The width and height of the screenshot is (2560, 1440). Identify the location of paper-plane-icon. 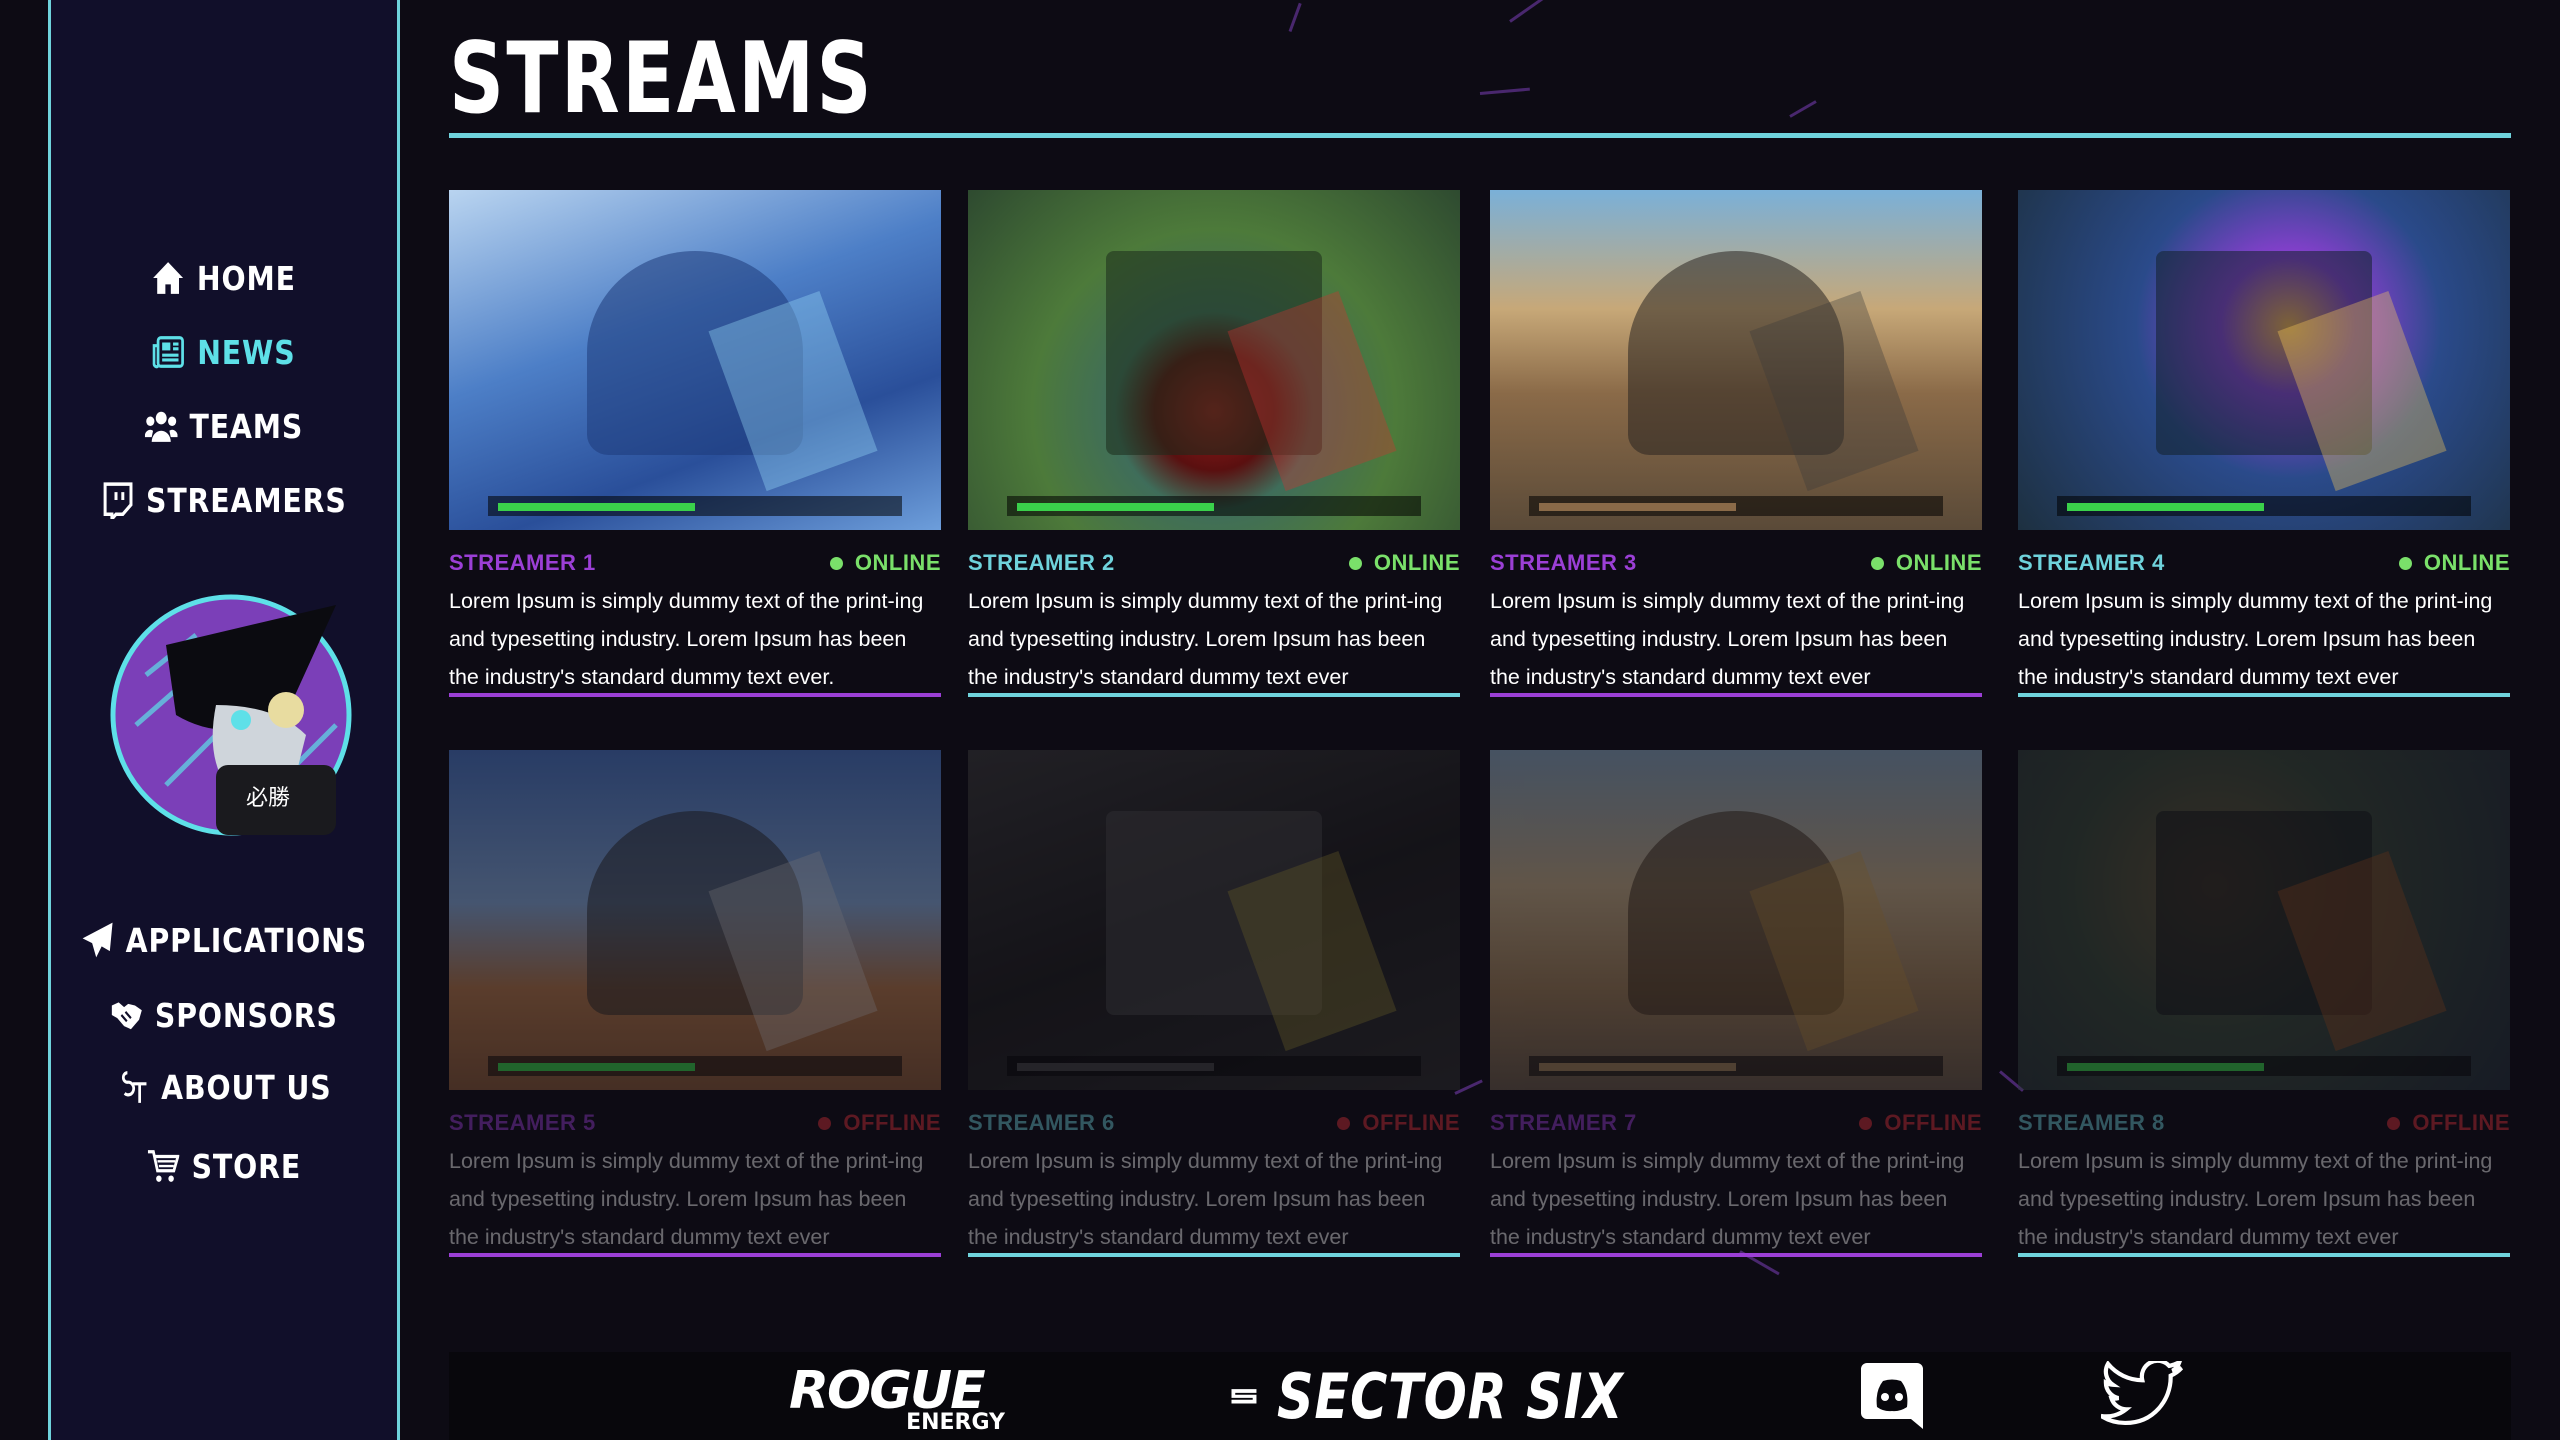
(97, 940).